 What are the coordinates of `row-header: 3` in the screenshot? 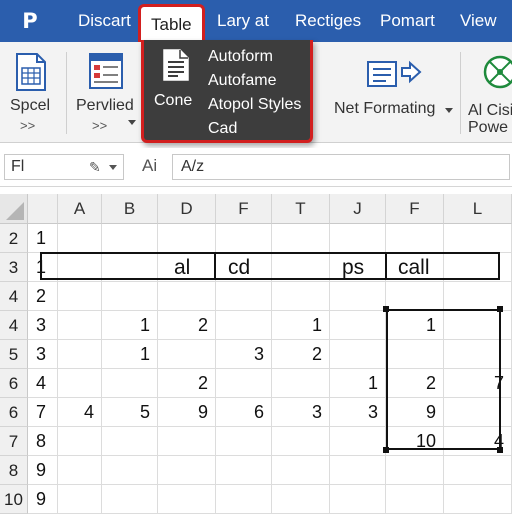 It's located at (14, 267).